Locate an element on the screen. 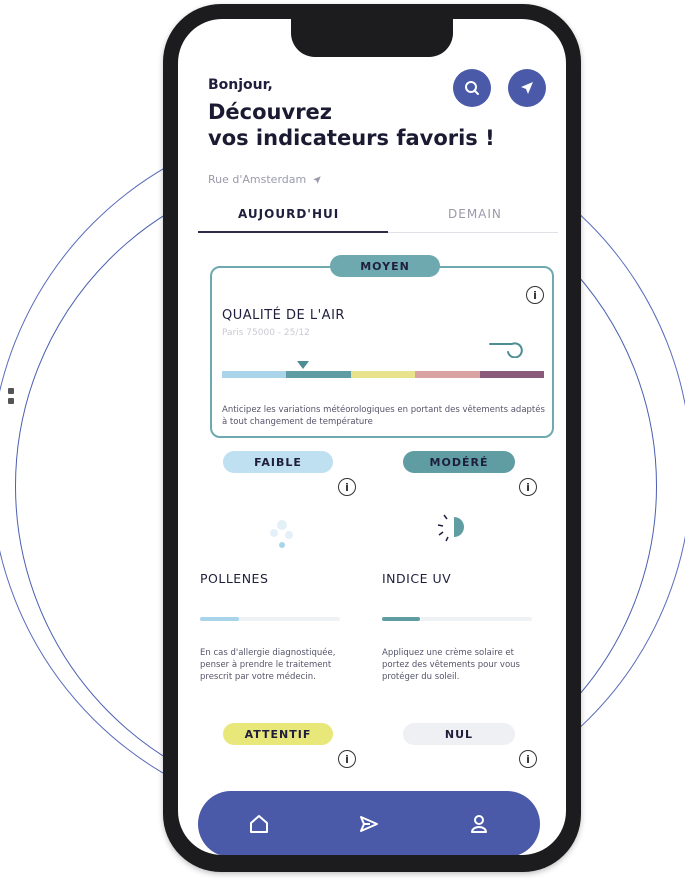 The image size is (685, 884). uv-badge: MODÉRÉ is located at coordinates (459, 462).